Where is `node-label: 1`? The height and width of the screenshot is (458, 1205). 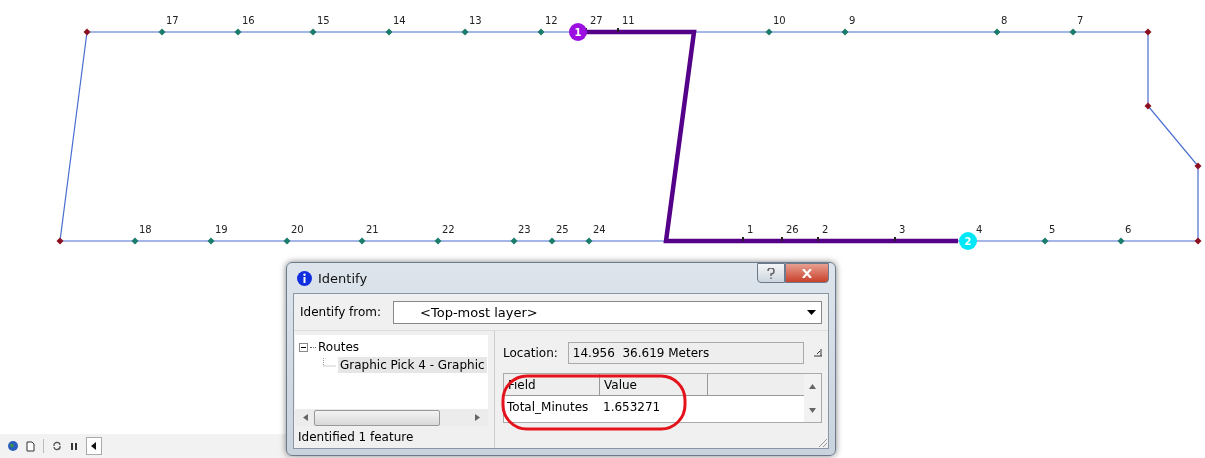 node-label: 1 is located at coordinates (750, 229).